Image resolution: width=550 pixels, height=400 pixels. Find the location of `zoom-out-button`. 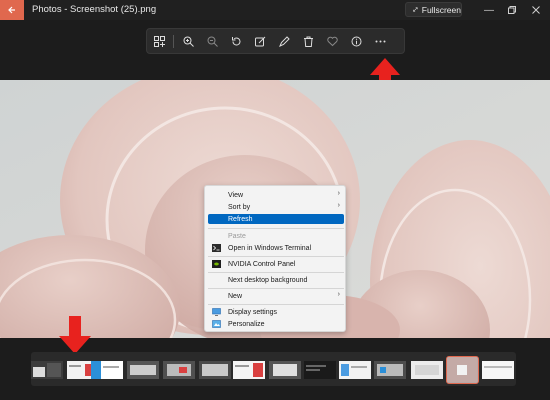

zoom-out-button is located at coordinates (212, 41).